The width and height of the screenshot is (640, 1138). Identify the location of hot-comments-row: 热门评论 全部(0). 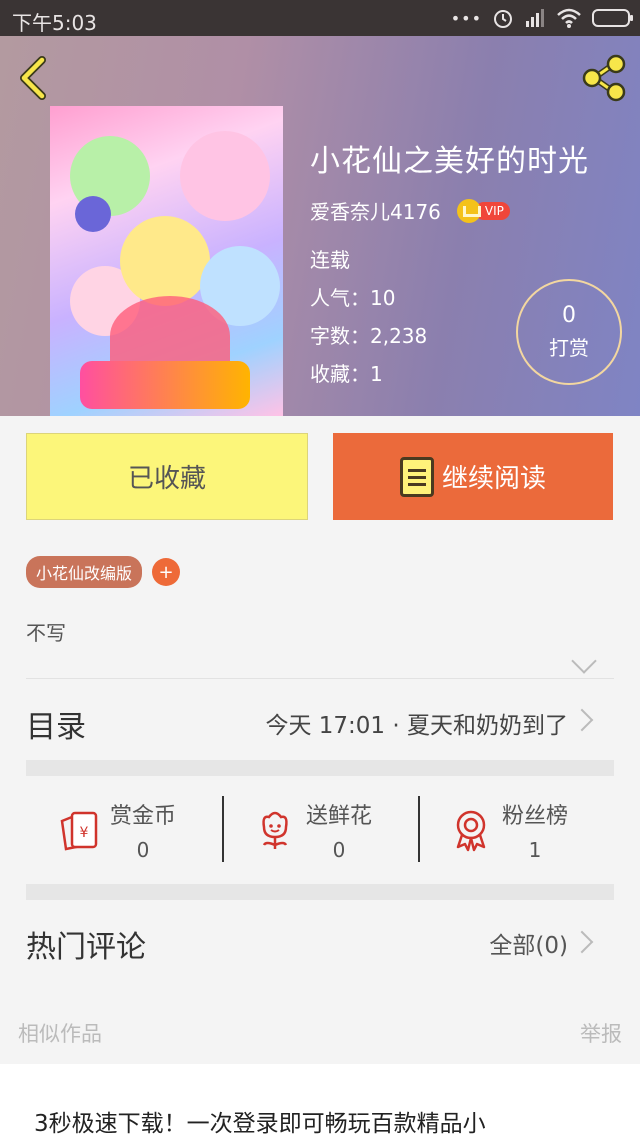
(320, 942).